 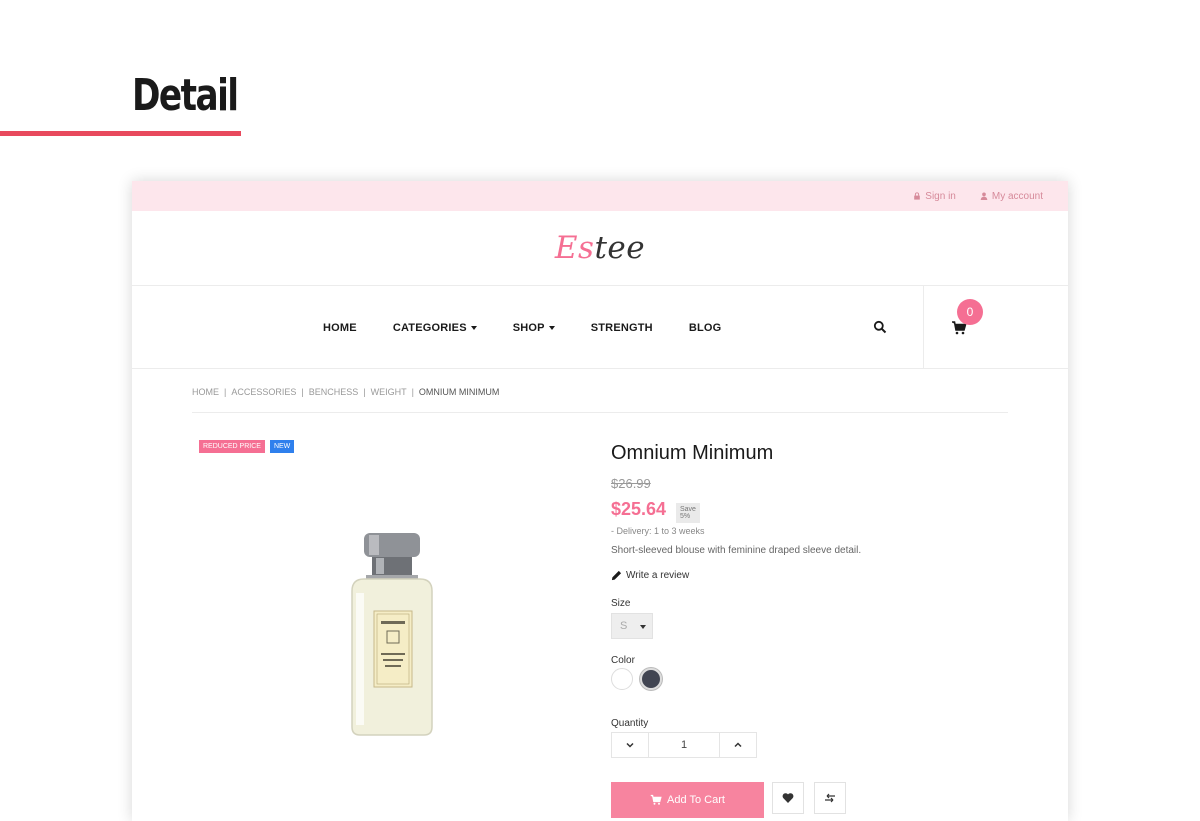 I want to click on nav-item-label: CATEGORIES, so click(x=429, y=327).